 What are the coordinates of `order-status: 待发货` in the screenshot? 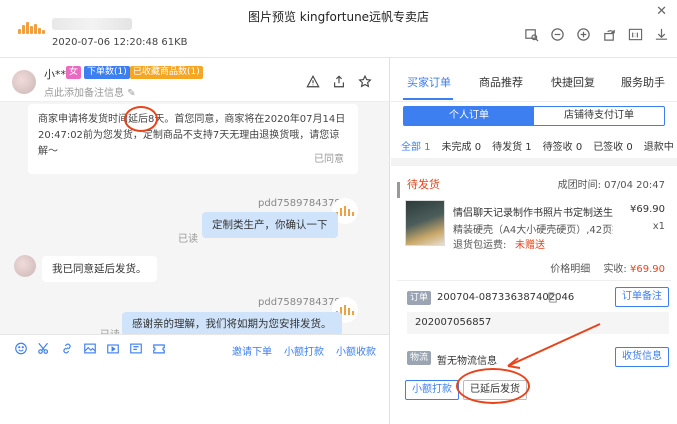 It's located at (423, 184).